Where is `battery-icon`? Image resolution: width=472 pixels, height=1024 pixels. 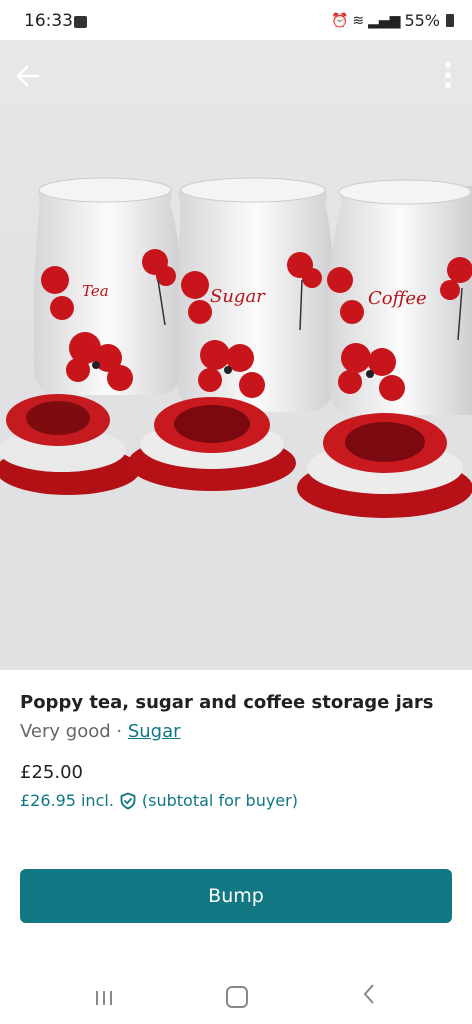
battery-icon is located at coordinates (450, 20).